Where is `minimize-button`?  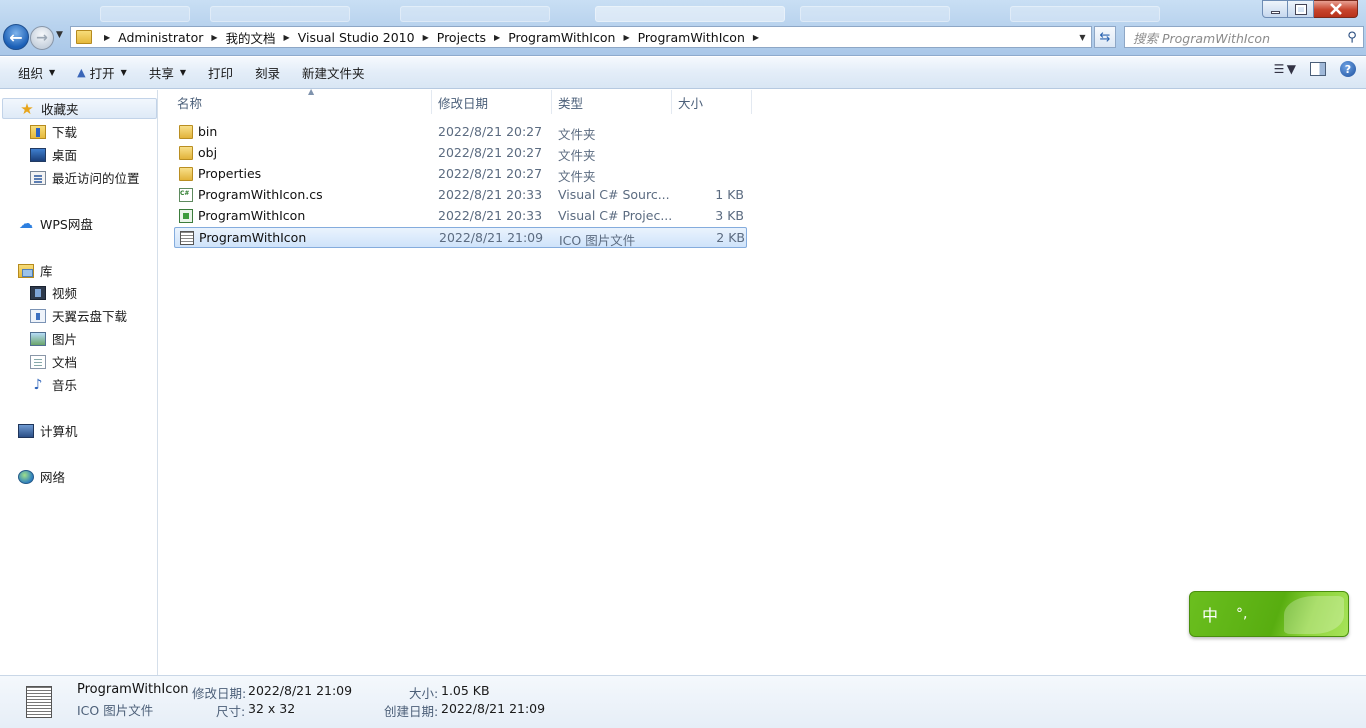 minimize-button is located at coordinates (1275, 9).